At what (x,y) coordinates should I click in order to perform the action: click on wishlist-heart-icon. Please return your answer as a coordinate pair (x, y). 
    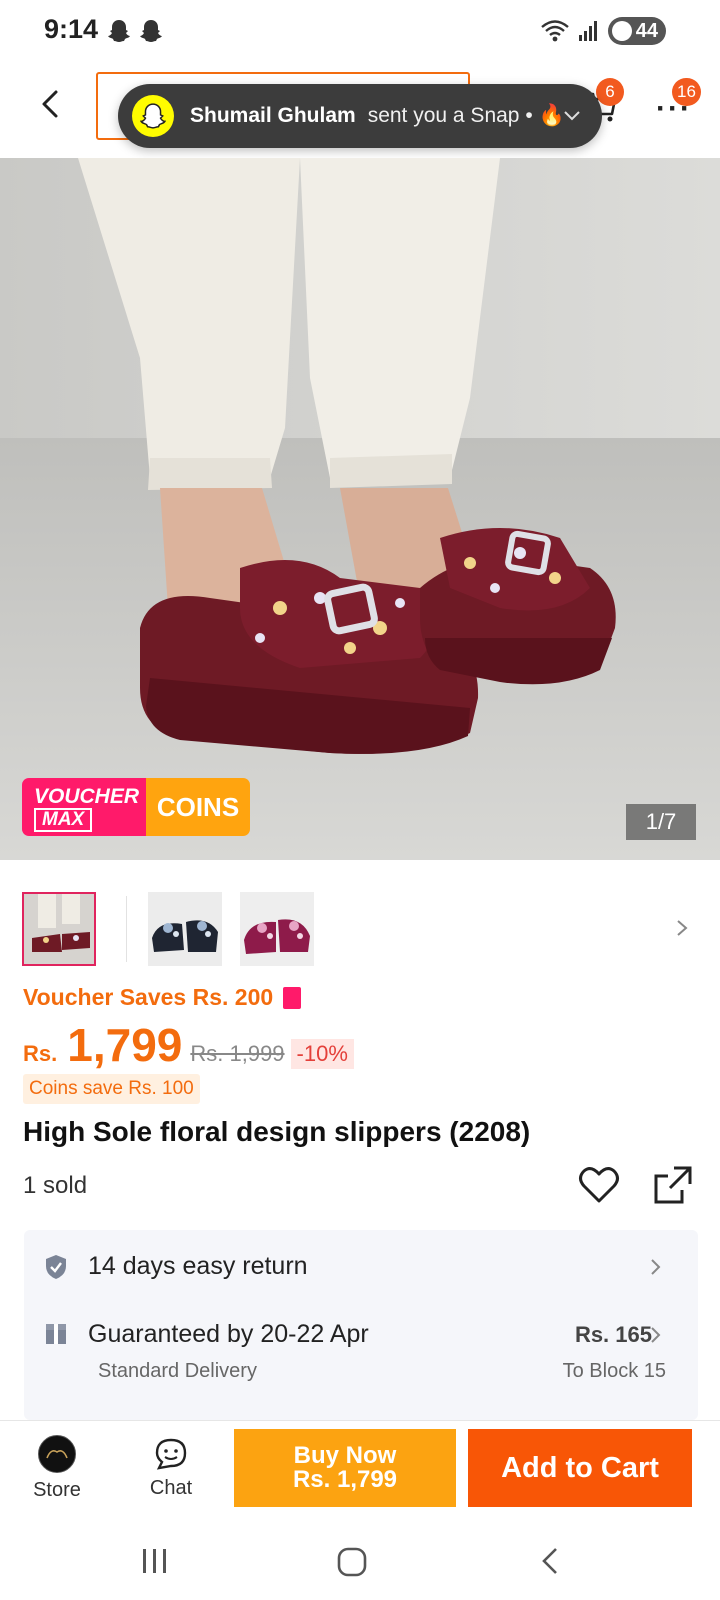
    Looking at the image, I should click on (599, 1185).